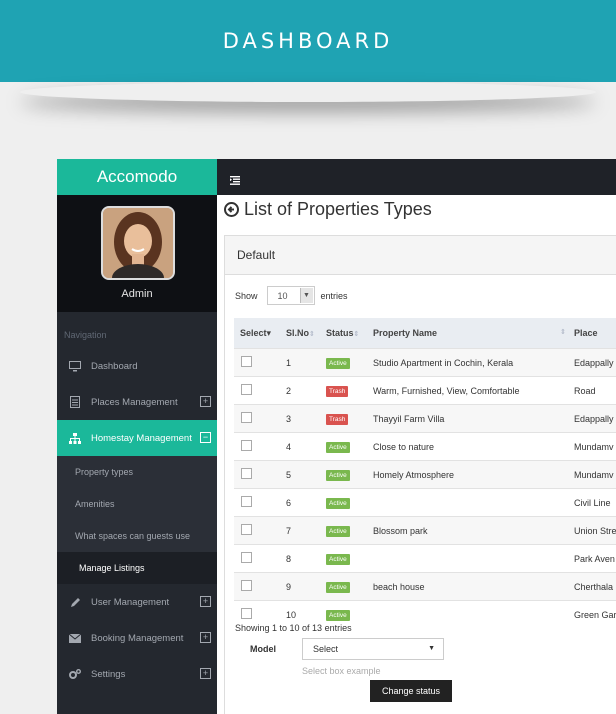 The width and height of the screenshot is (616, 714). What do you see at coordinates (308, 41) in the screenshot?
I see `banner-title: DASHBOARD` at bounding box center [308, 41].